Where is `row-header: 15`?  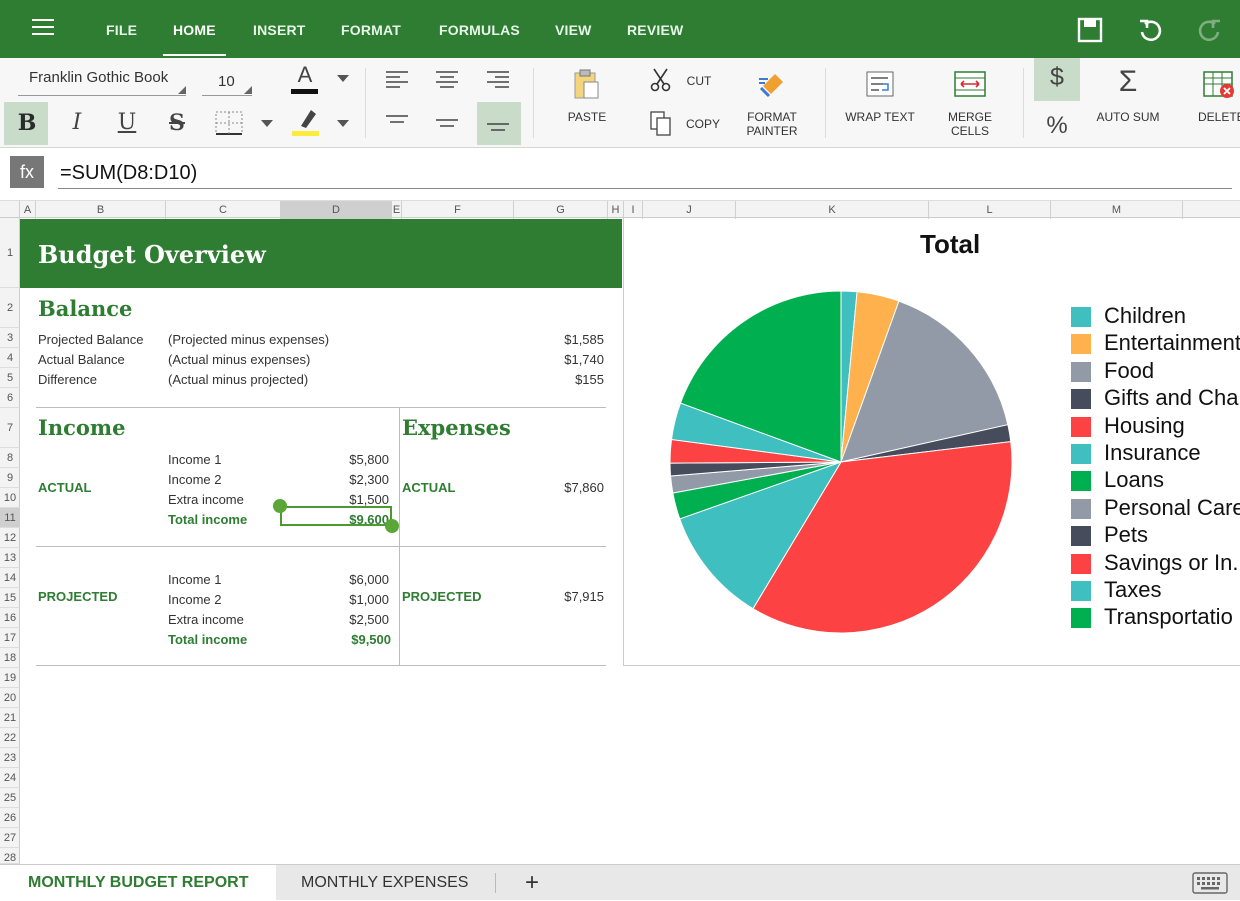
row-header: 15 is located at coordinates (10, 598).